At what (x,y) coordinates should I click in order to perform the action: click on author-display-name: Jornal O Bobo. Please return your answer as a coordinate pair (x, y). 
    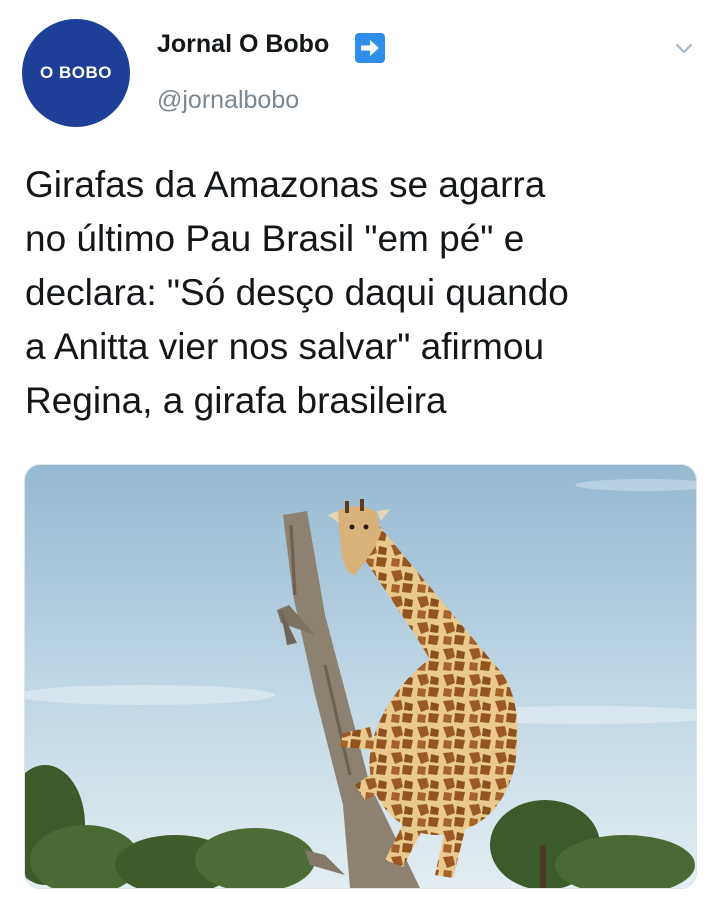
    Looking at the image, I should click on (243, 44).